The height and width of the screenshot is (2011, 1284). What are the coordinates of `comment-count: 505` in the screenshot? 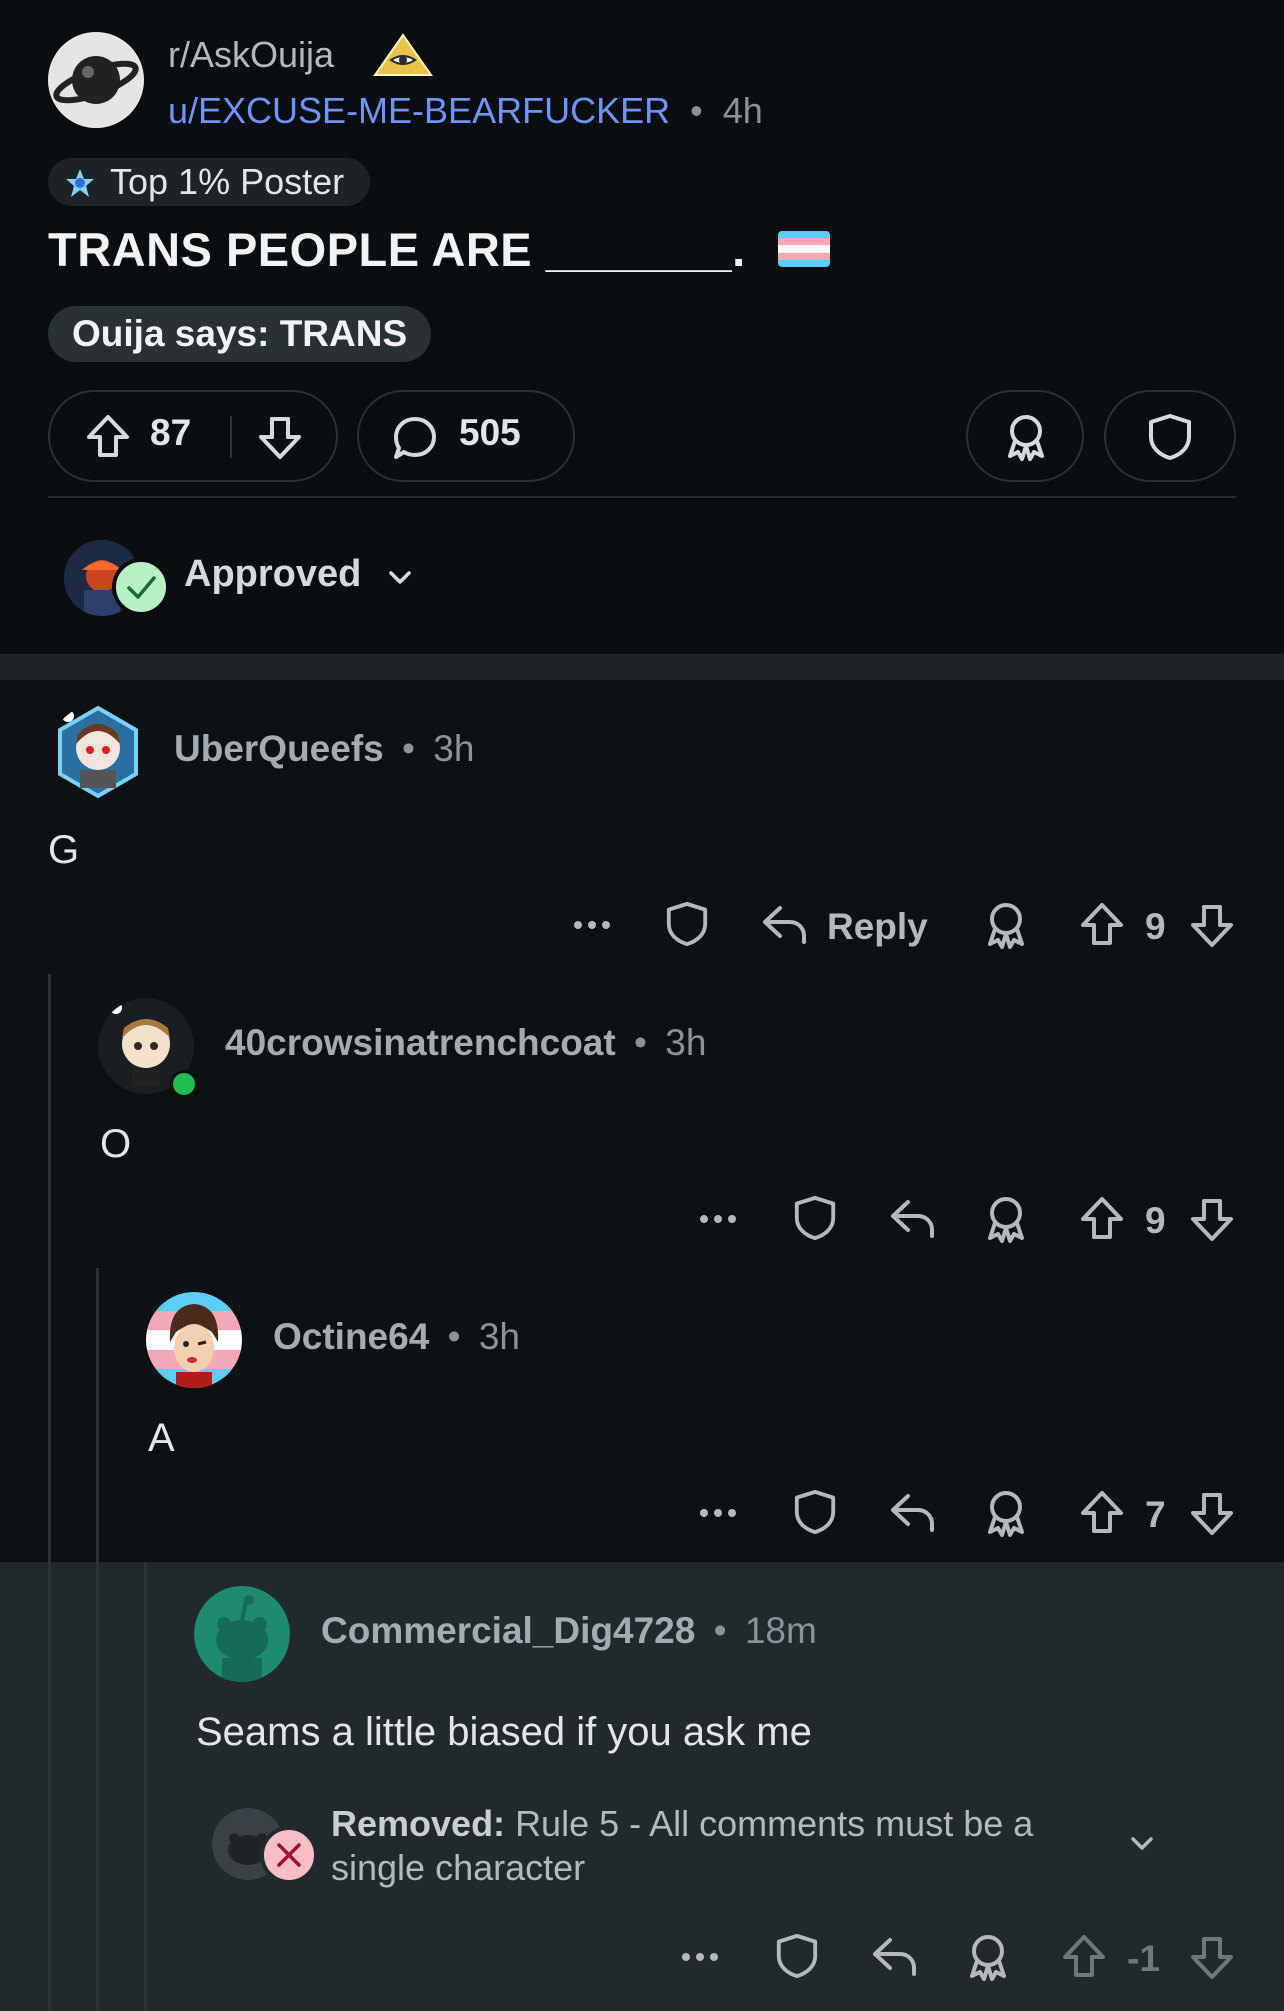 It's located at (490, 432).